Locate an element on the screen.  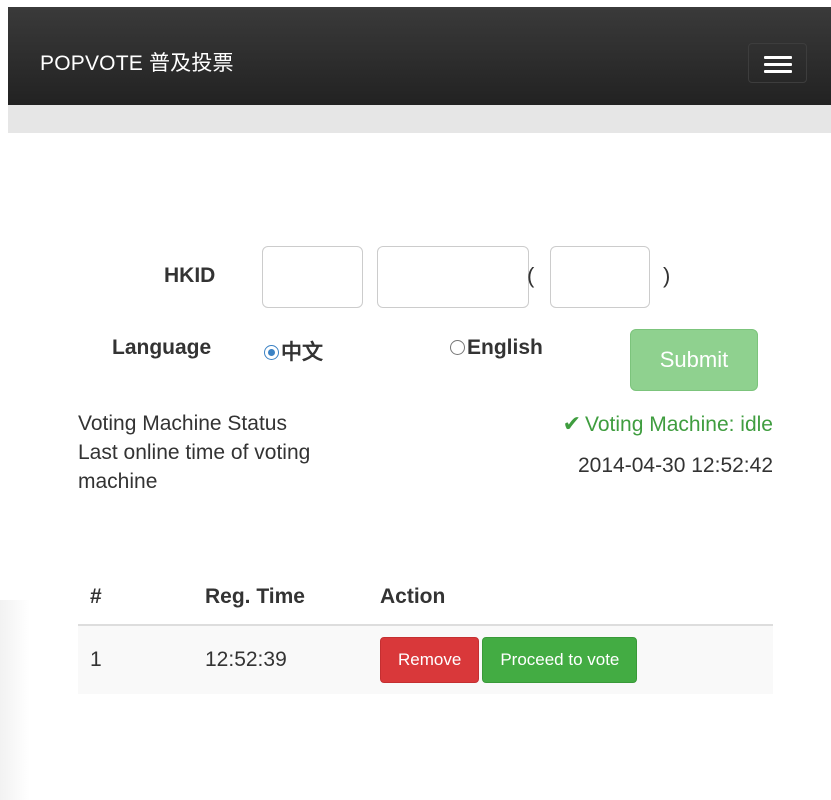
machine-status-value: ✔ Voting Machine: idle is located at coordinates (668, 424).